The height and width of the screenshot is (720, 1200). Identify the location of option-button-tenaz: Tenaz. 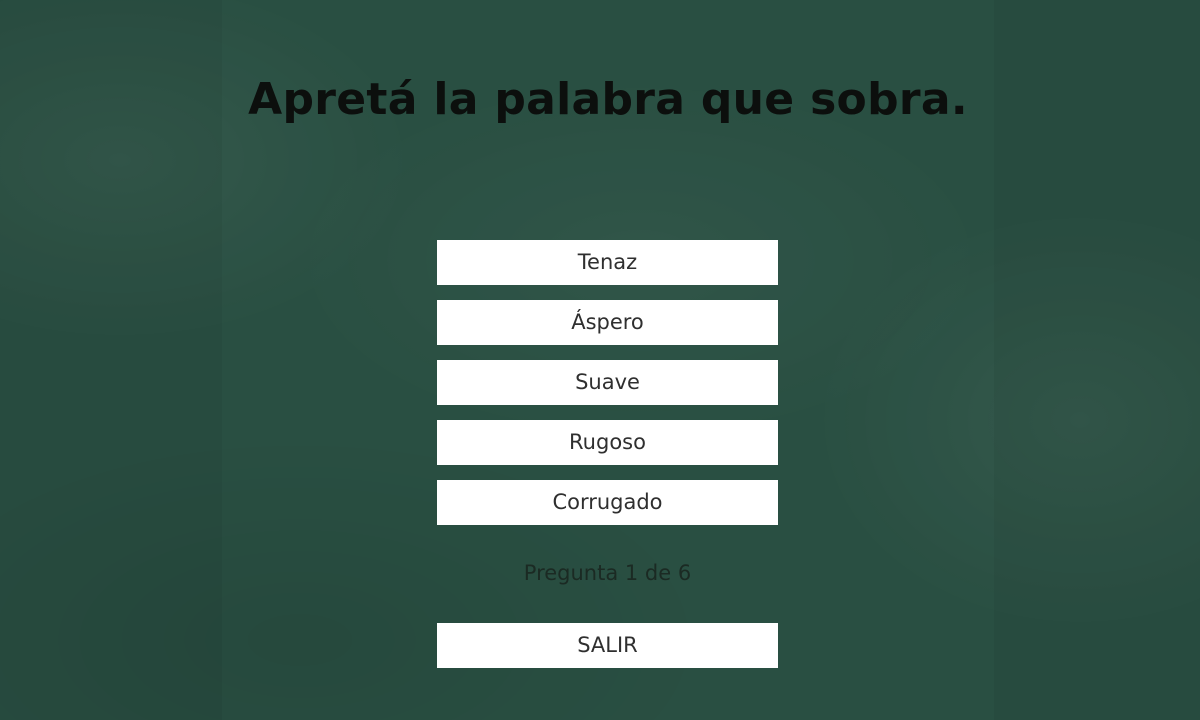
(607, 262).